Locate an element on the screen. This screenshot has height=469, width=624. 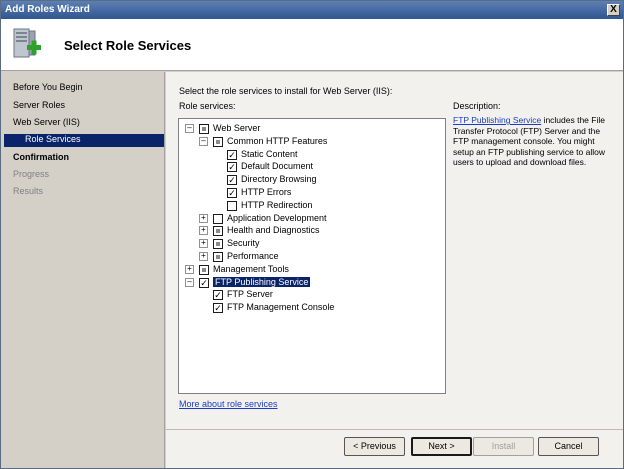
tree-row: ✓ Default Document is located at coordinates (312, 167).